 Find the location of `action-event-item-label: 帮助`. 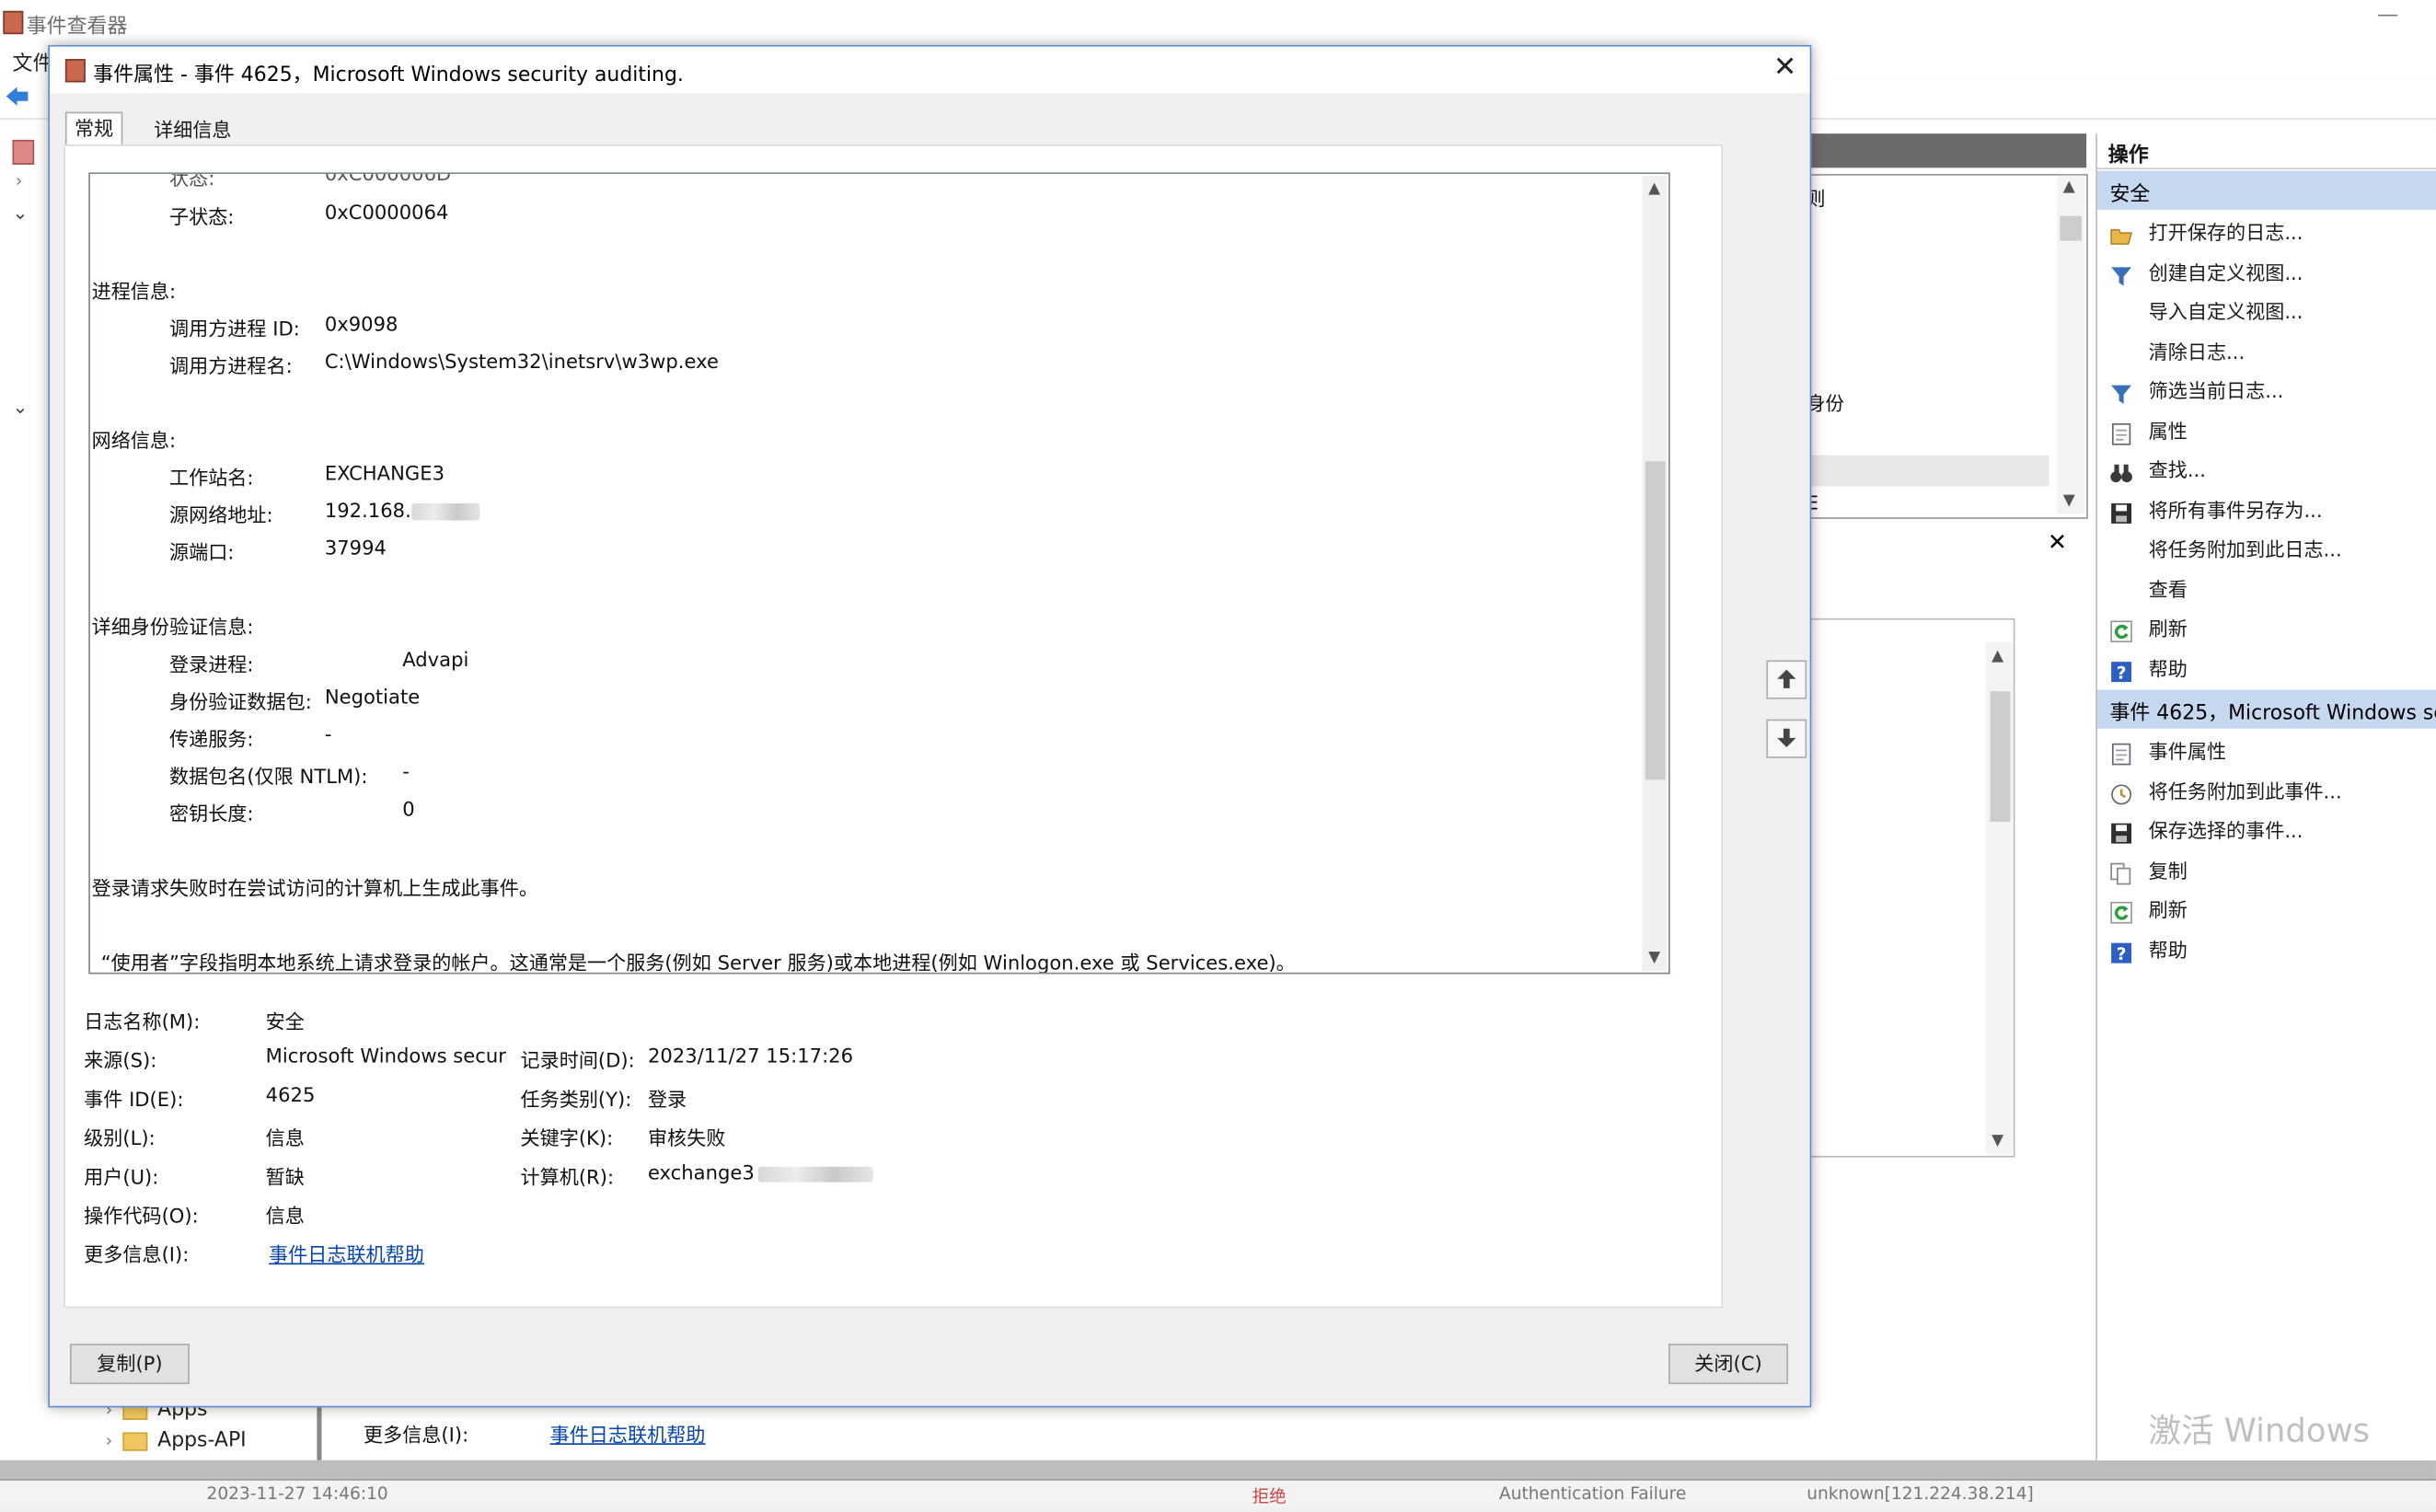

action-event-item-label: 帮助 is located at coordinates (2168, 949).